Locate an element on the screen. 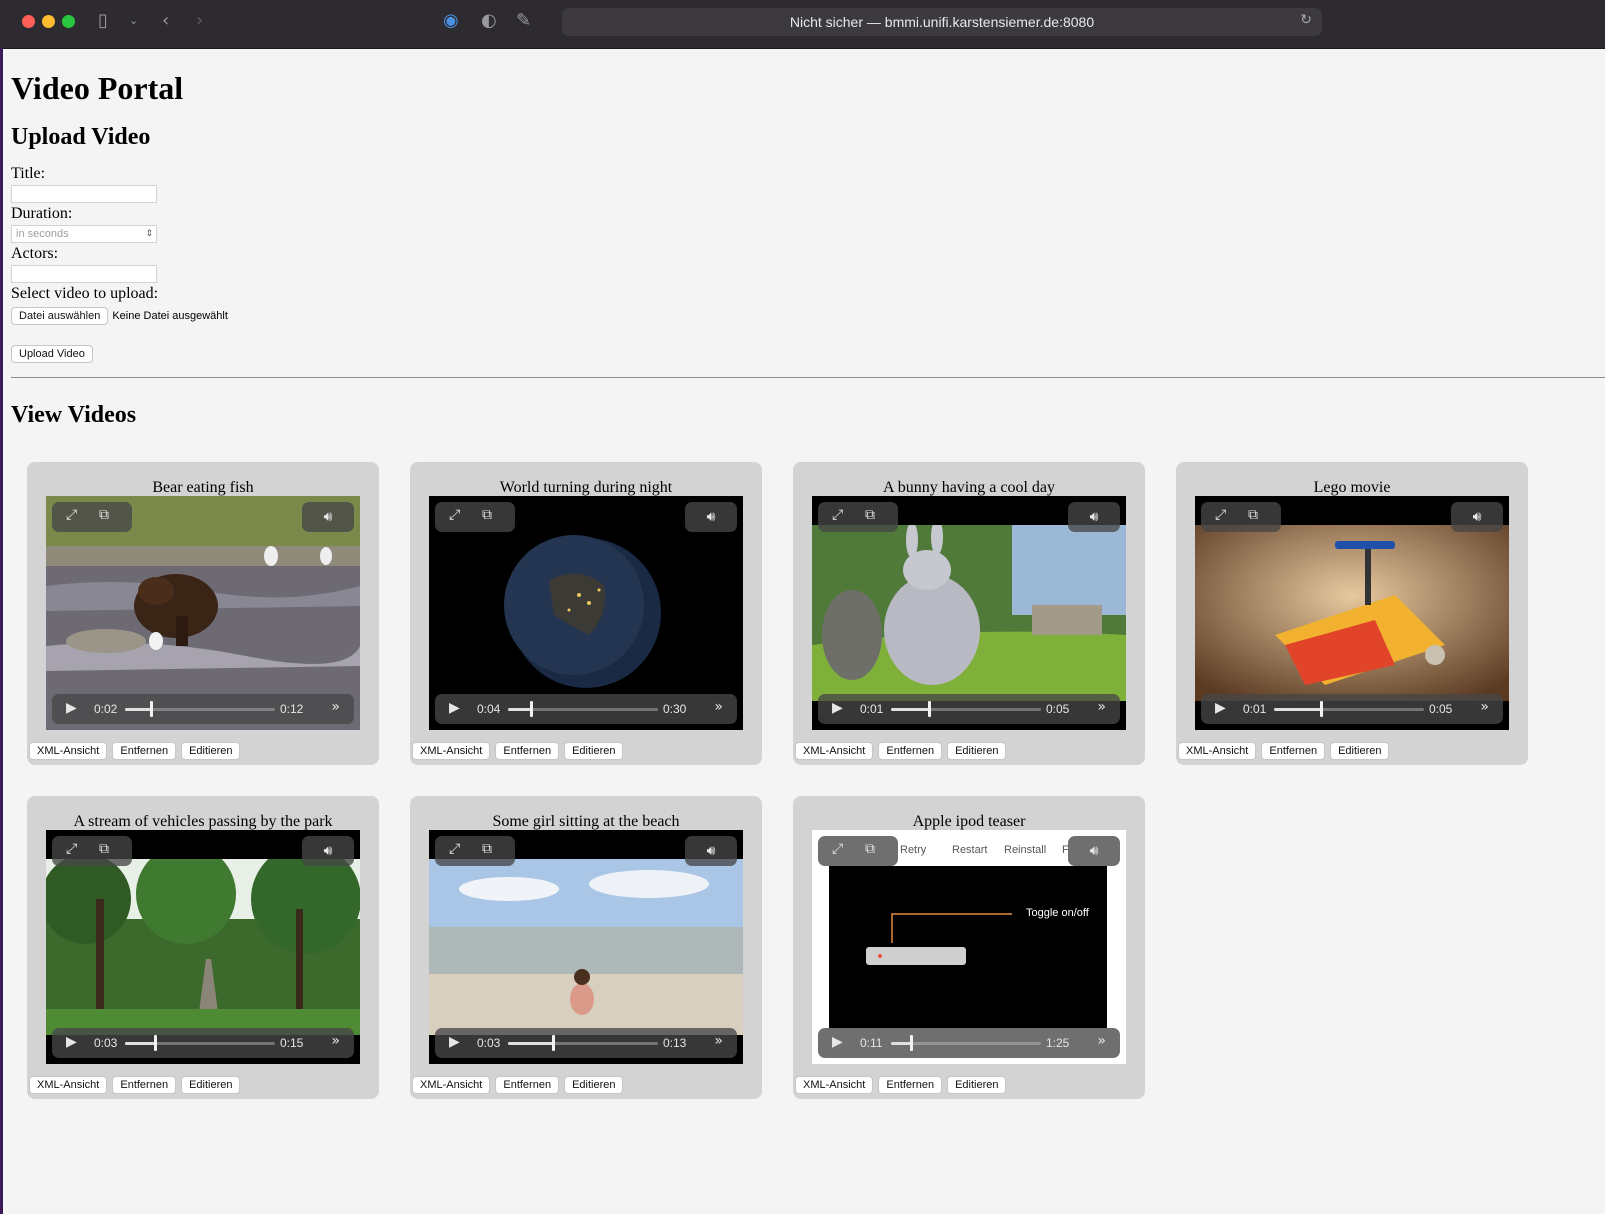  duration-placeholder: in seconds is located at coordinates (42, 234).